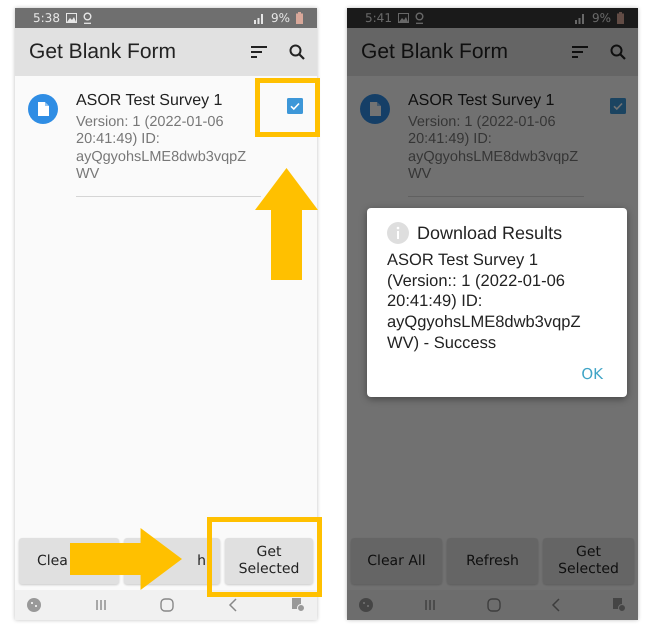  I want to click on sort-icon, so click(259, 52).